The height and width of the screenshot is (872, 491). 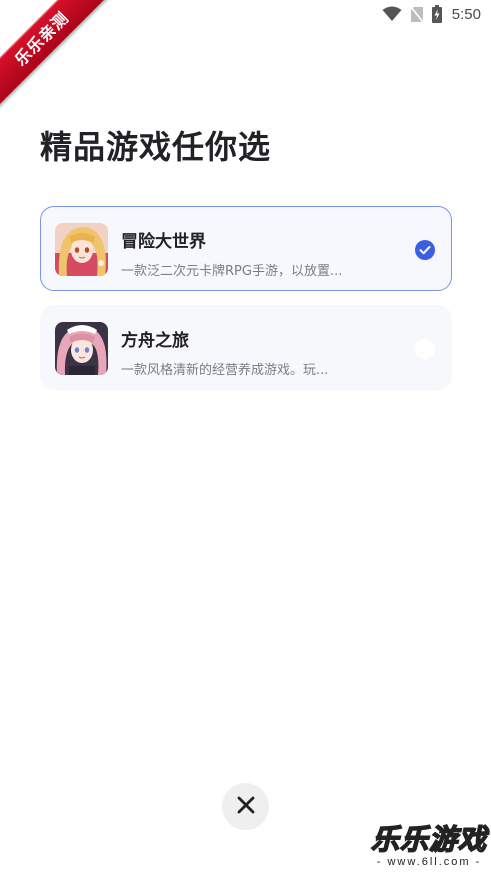 What do you see at coordinates (436, 14) in the screenshot?
I see `battery-charging-icon` at bounding box center [436, 14].